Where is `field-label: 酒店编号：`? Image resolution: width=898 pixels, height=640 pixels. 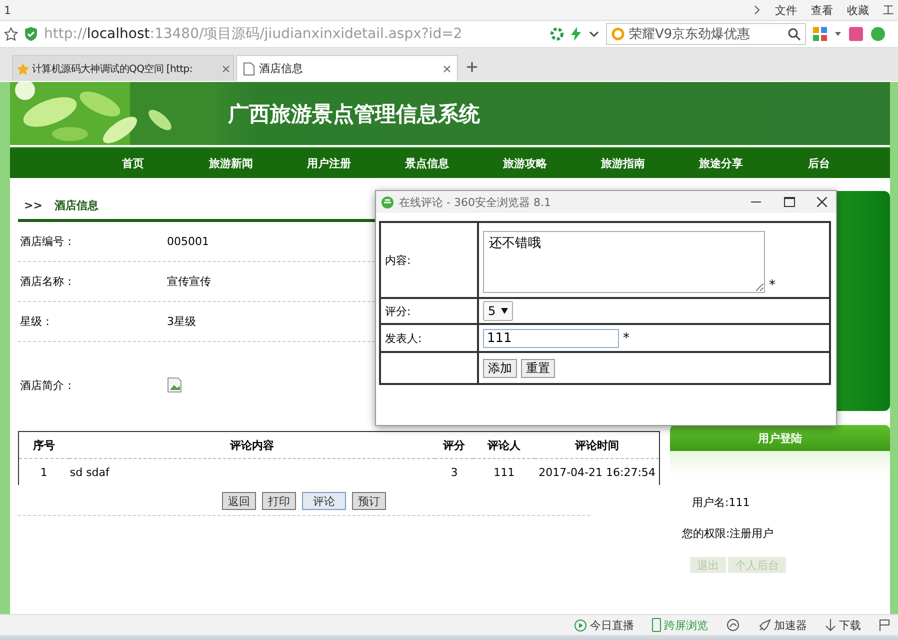
field-label: 酒店编号： is located at coordinates (47, 241).